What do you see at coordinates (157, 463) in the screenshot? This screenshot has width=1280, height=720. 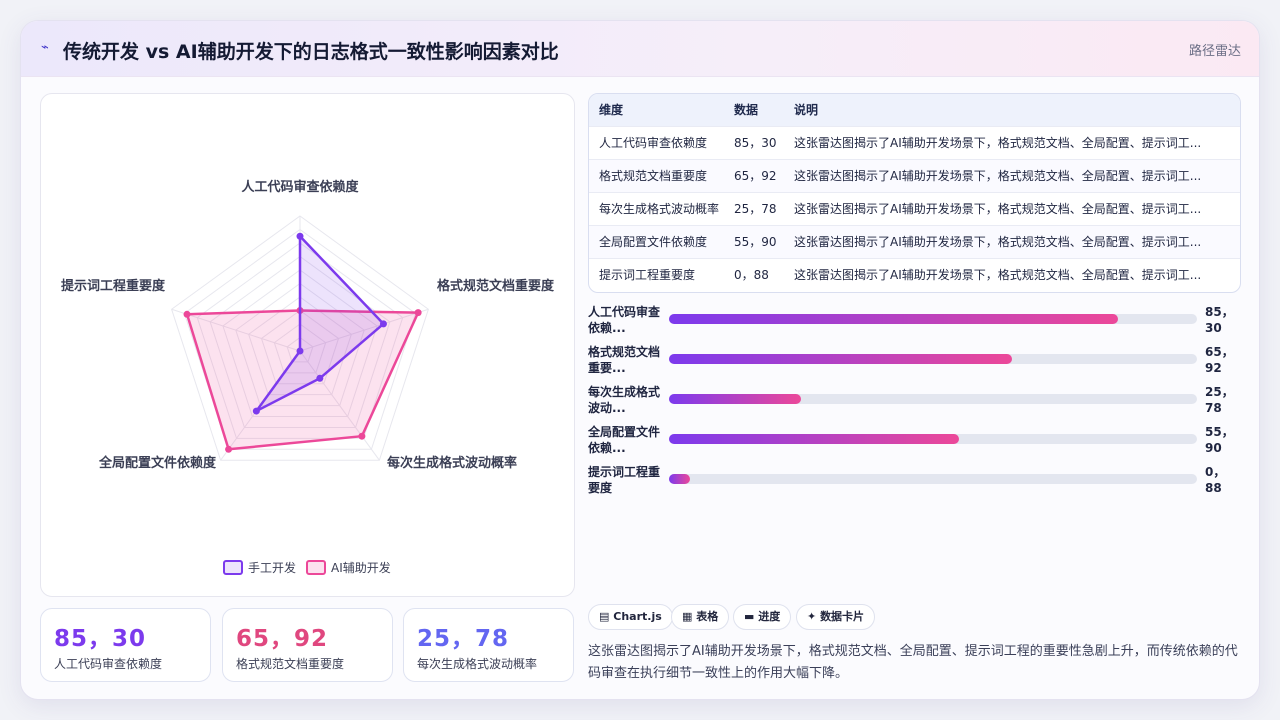 I see `axis-label: 全局配置文件依赖度` at bounding box center [157, 463].